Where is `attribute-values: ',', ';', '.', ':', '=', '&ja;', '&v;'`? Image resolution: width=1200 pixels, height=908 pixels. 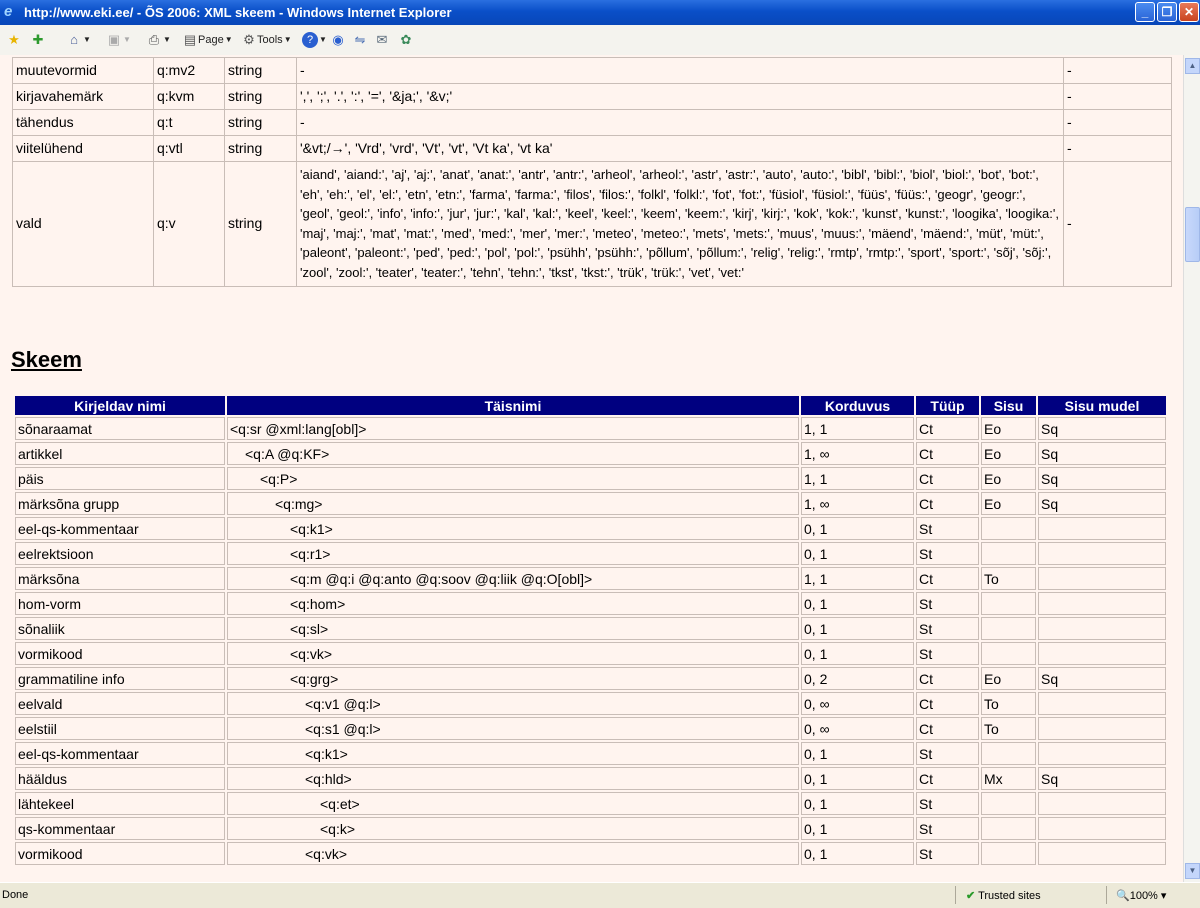
attribute-values: ',', ';', '.', ':', '=', '&ja;', '&v;' is located at coordinates (680, 96).